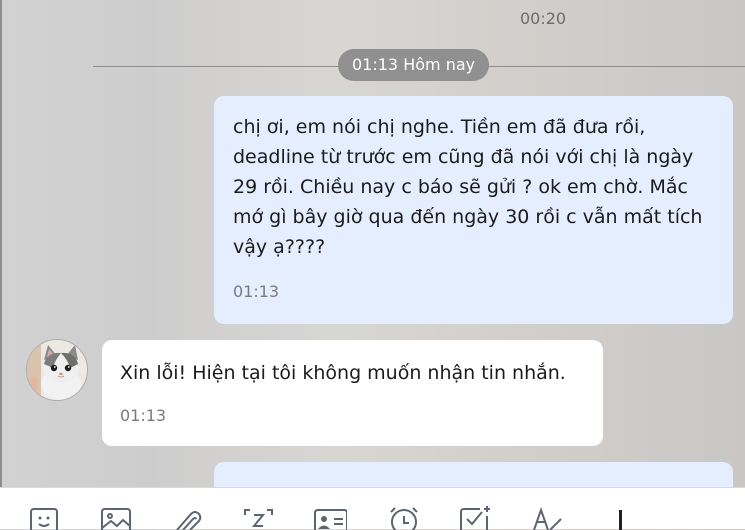  What do you see at coordinates (403, 518) in the screenshot?
I see `reminder-clock-icon` at bounding box center [403, 518].